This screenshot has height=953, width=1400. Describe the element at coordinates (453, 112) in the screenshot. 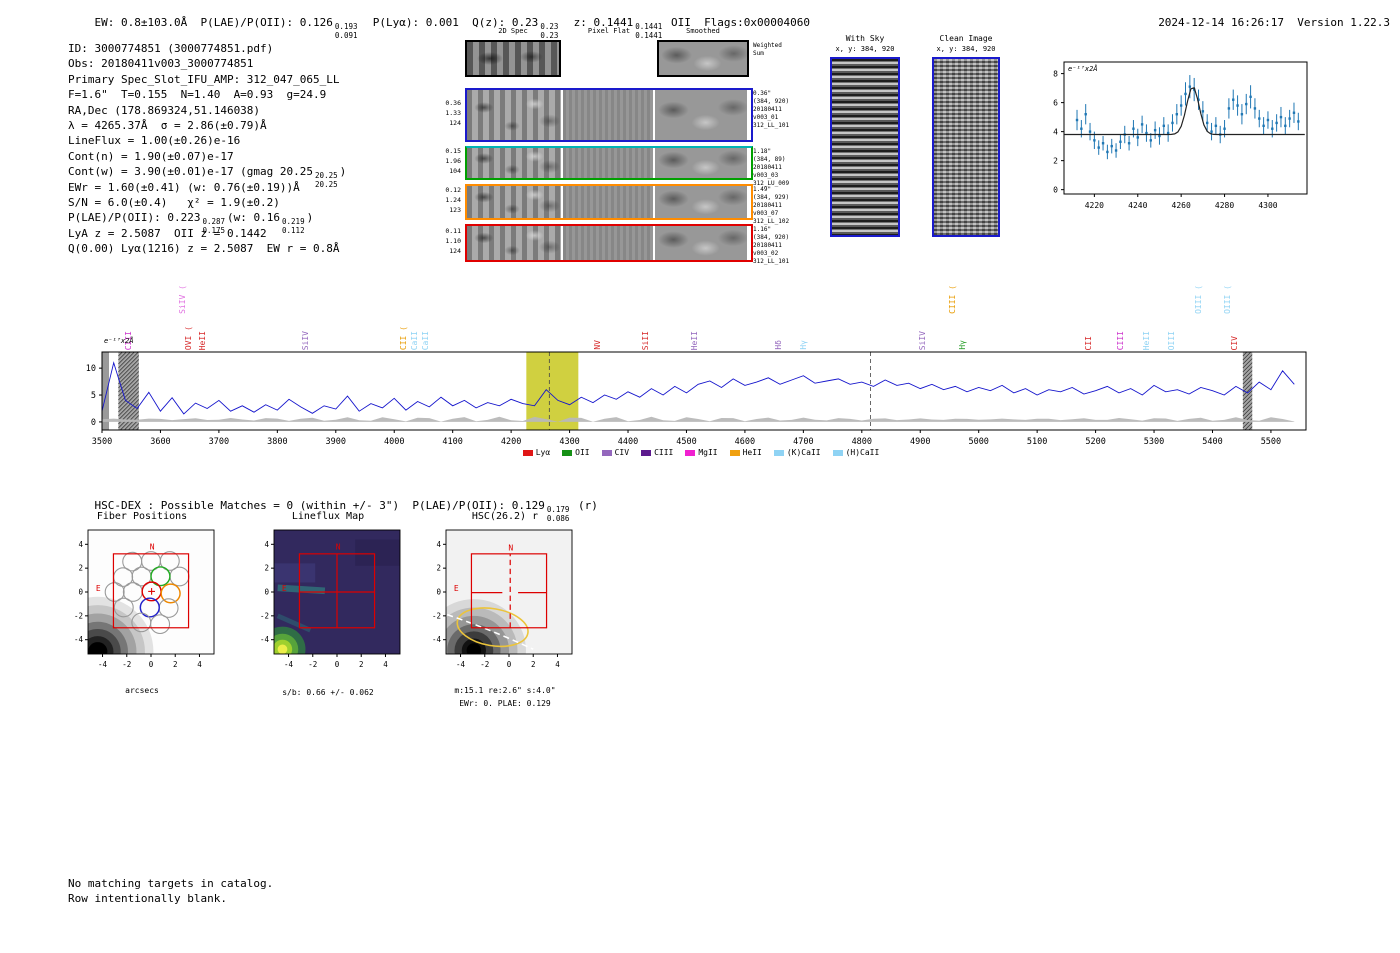

I see `cutout-left-label: 1.33` at that location.